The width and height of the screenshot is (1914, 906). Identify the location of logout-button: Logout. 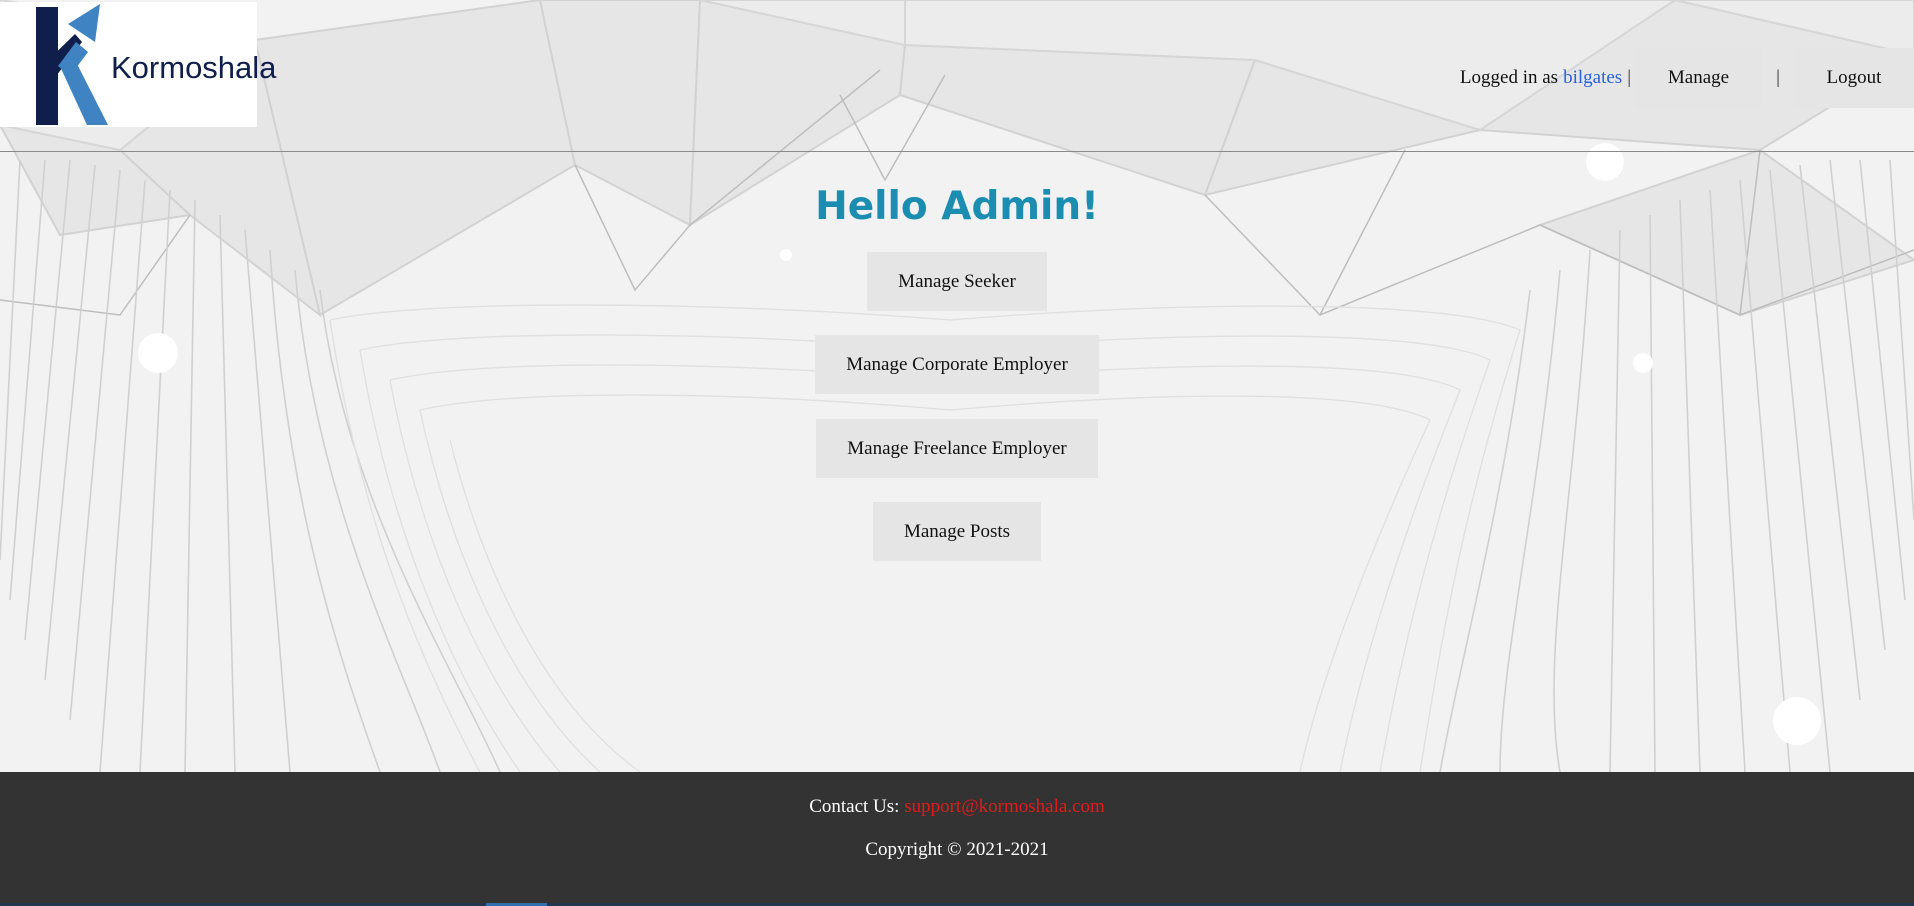
(1854, 78).